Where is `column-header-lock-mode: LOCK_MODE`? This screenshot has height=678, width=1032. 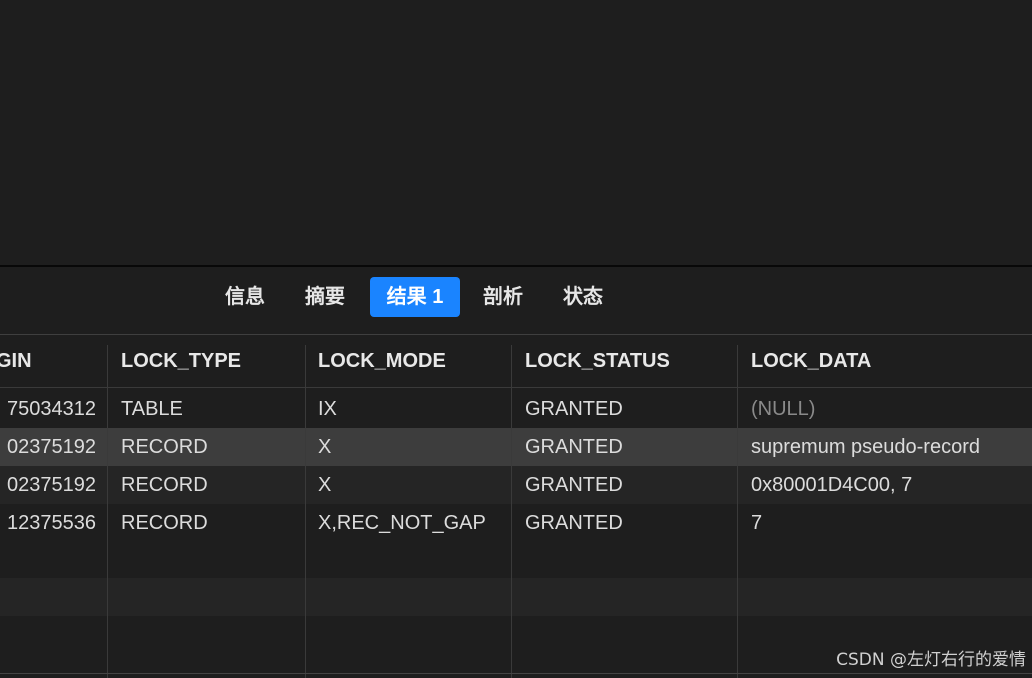 column-header-lock-mode: LOCK_MODE is located at coordinates (382, 361).